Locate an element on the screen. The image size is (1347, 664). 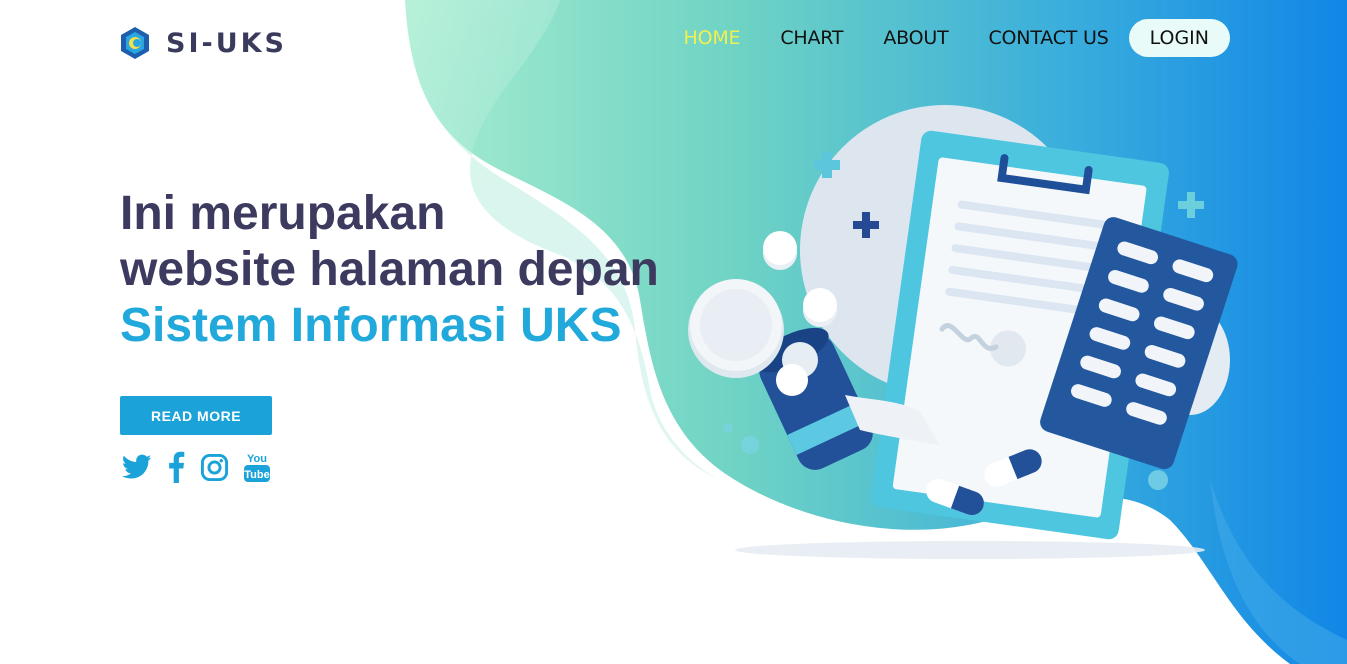
read-more-button: READ MORE is located at coordinates (196, 415).